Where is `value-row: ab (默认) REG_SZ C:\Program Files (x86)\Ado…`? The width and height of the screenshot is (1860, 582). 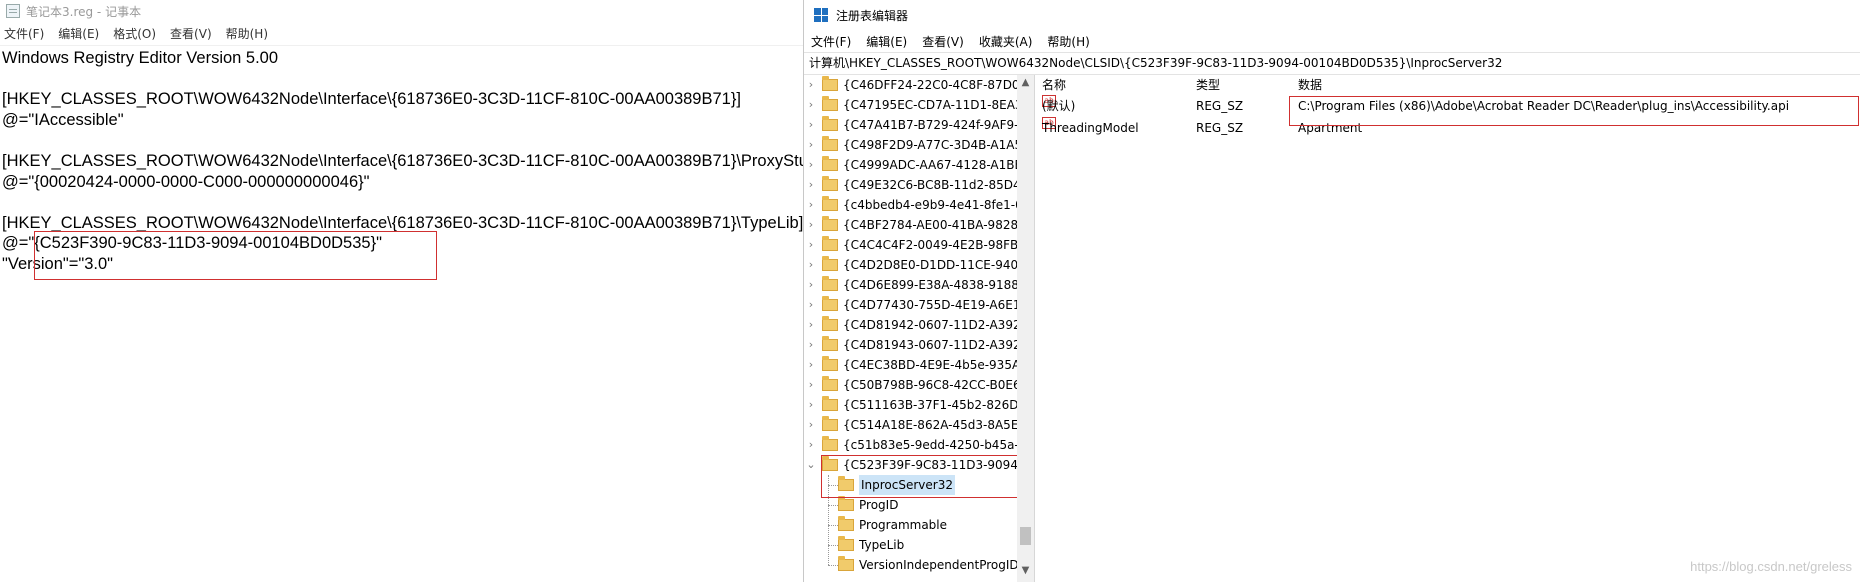
value-row: ab (默认) REG_SZ C:\Program Files (x86)\Ado… is located at coordinates (1448, 106).